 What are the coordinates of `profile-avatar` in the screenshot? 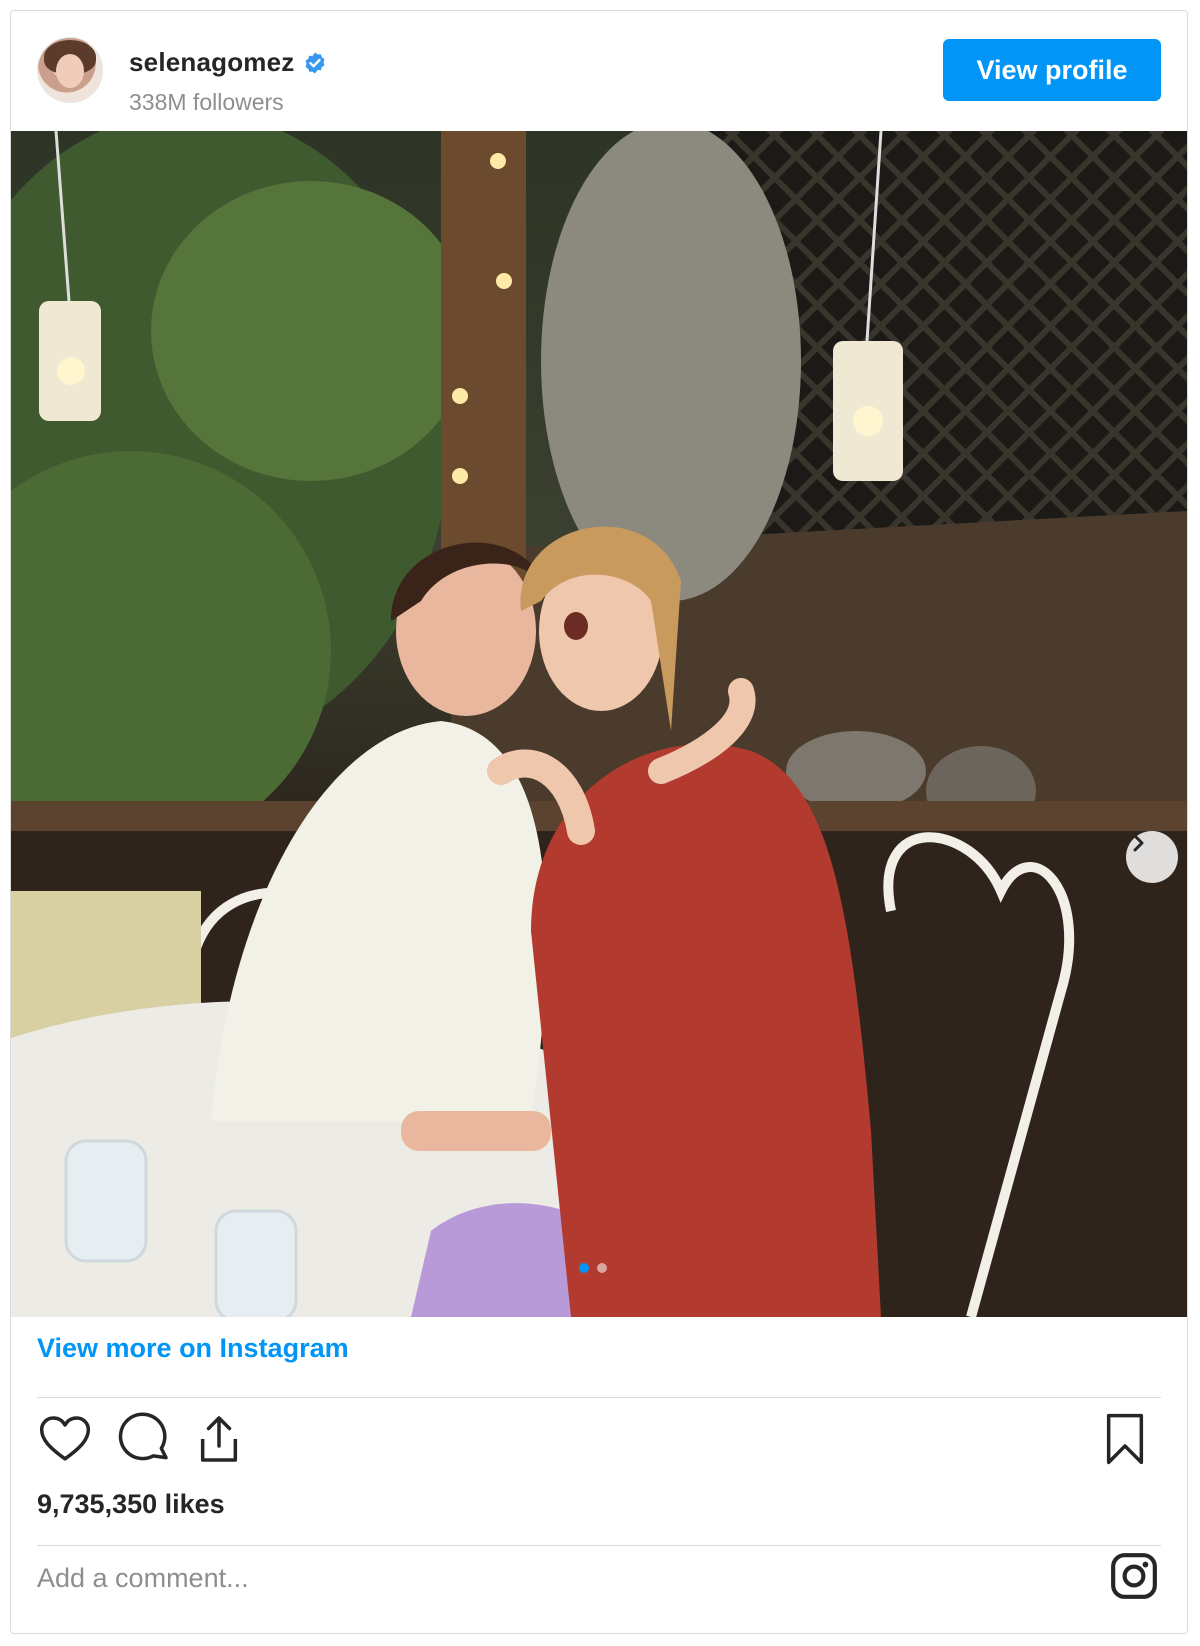 It's located at (70, 70).